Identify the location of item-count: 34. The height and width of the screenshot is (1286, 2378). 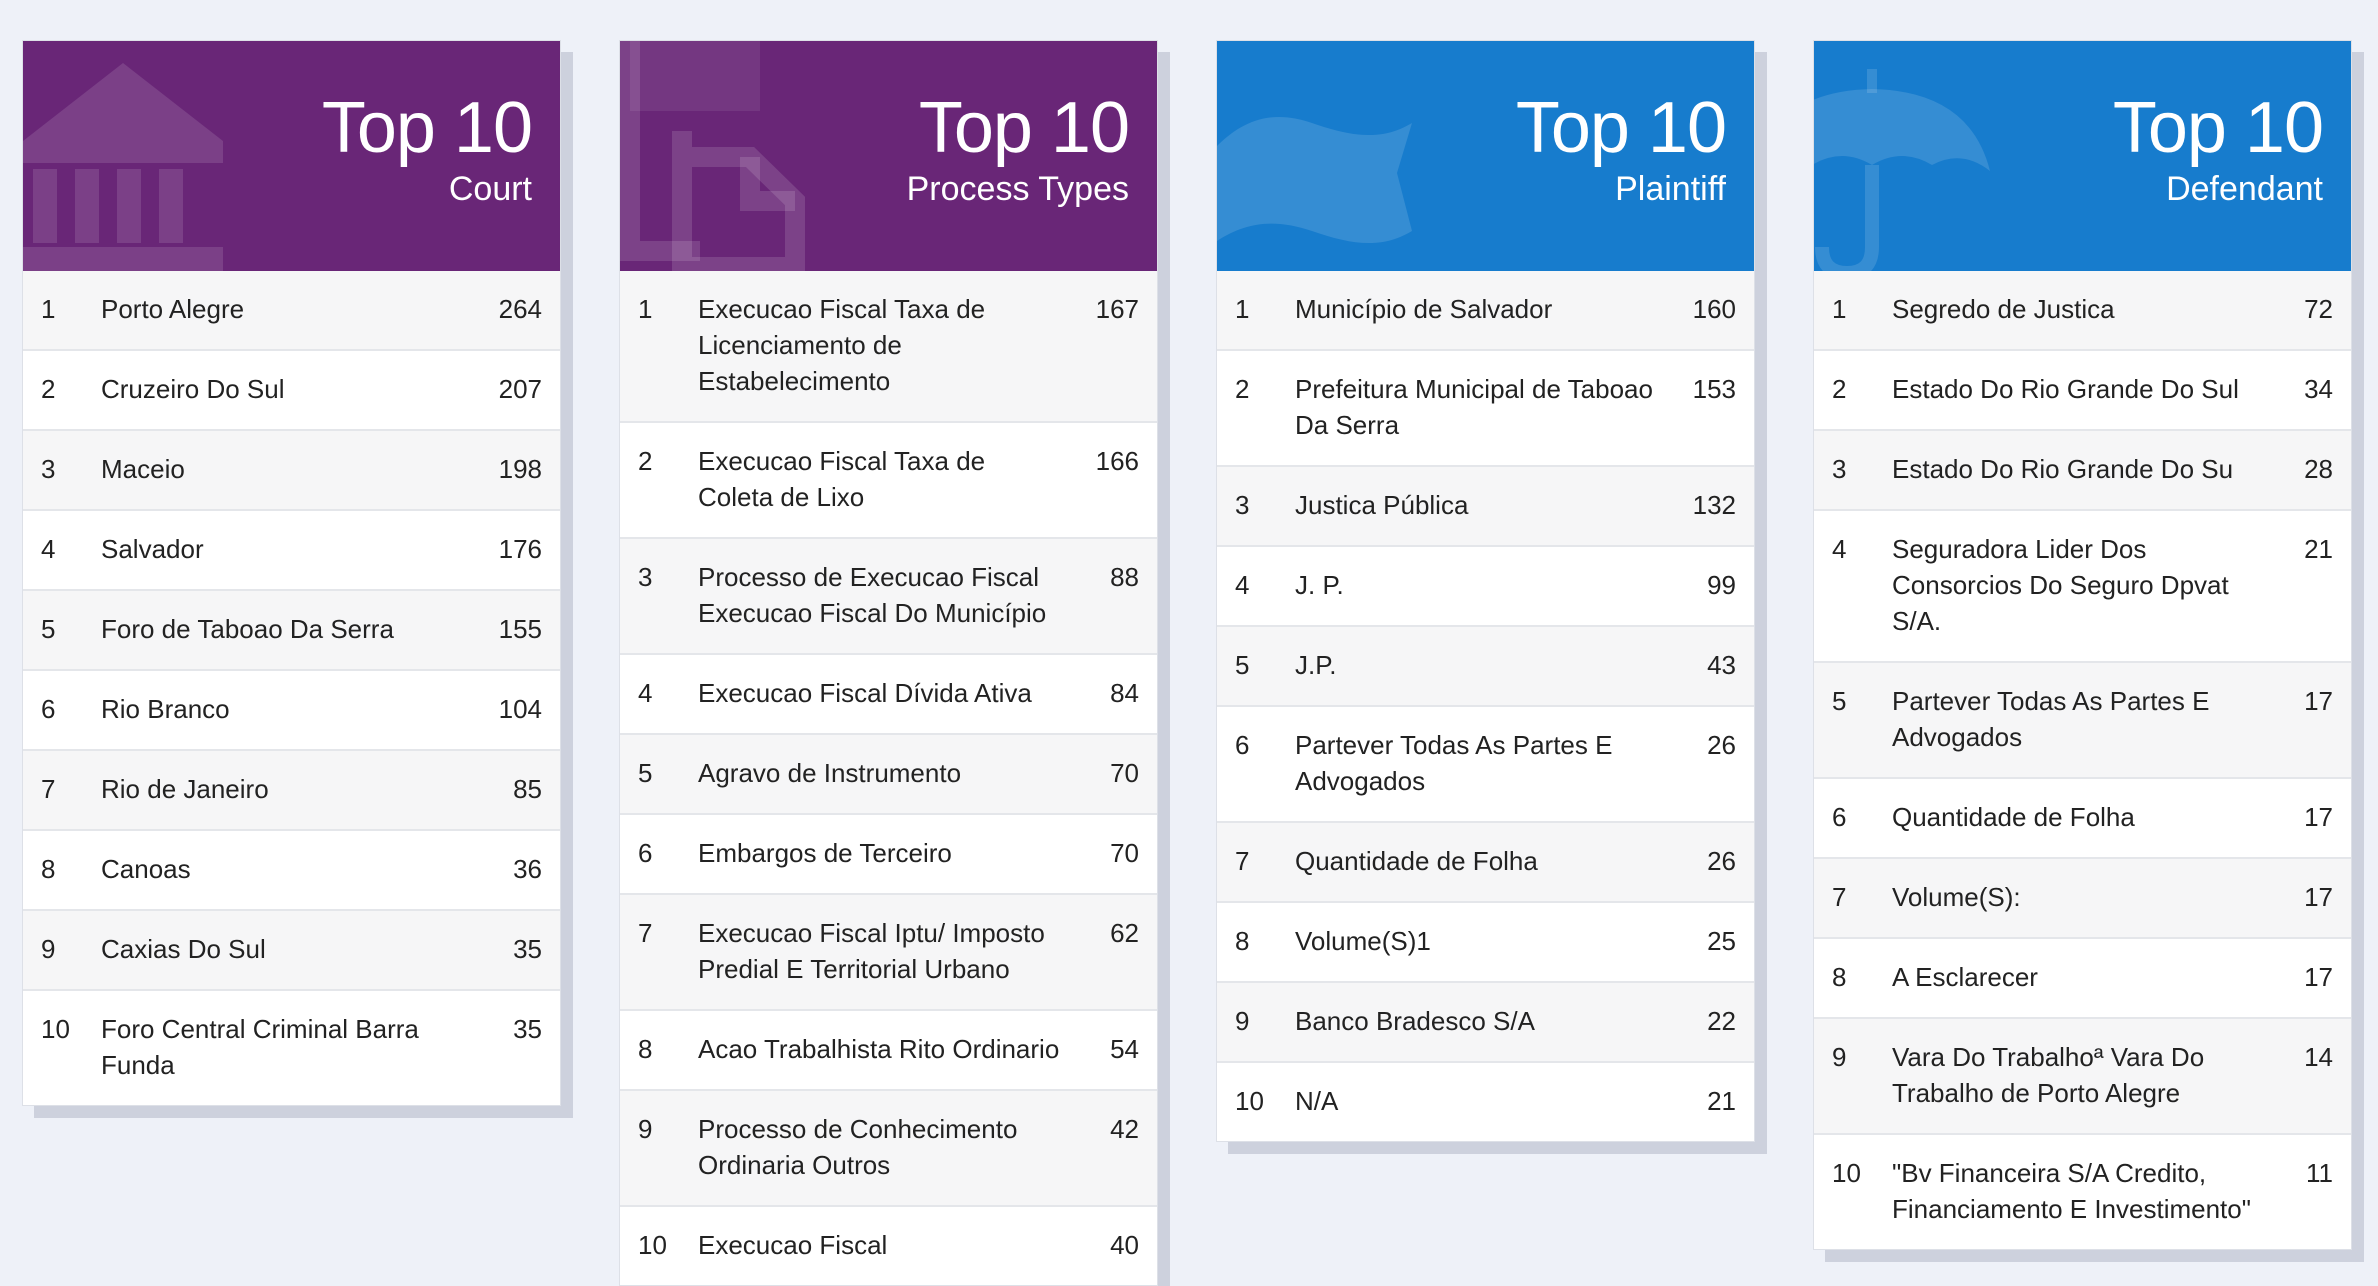
(2318, 389).